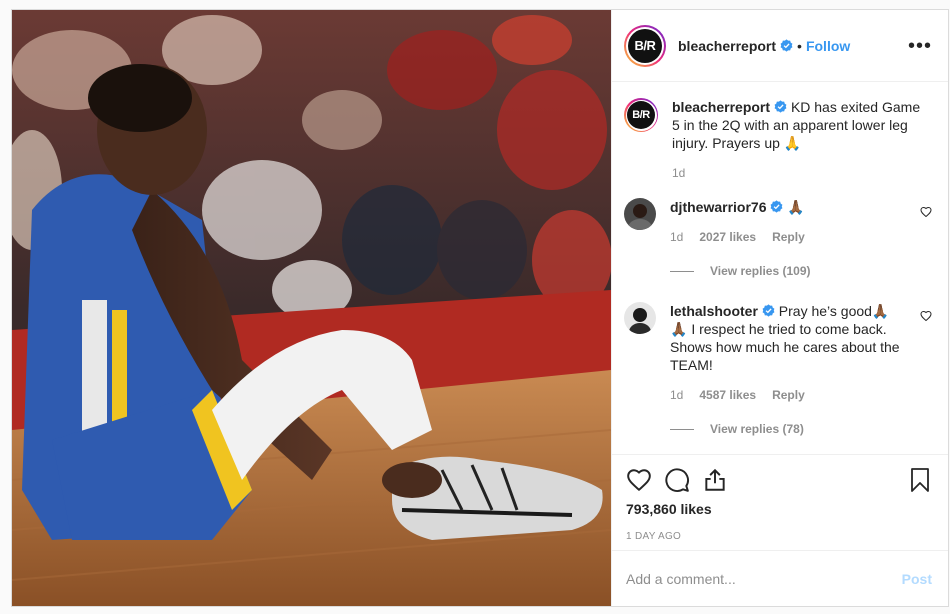 This screenshot has height=614, width=950. I want to click on caption-avatar: B/R, so click(641, 115).